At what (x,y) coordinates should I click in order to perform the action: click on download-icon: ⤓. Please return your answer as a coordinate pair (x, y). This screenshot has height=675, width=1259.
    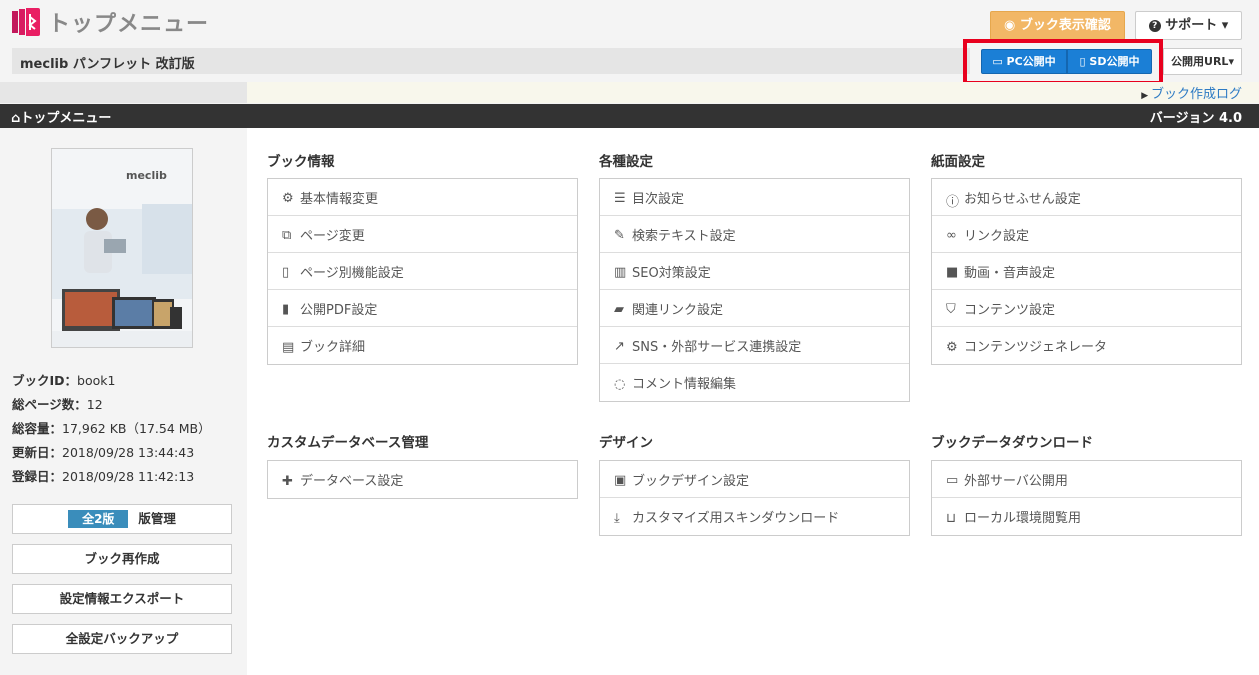
    Looking at the image, I should click on (617, 518).